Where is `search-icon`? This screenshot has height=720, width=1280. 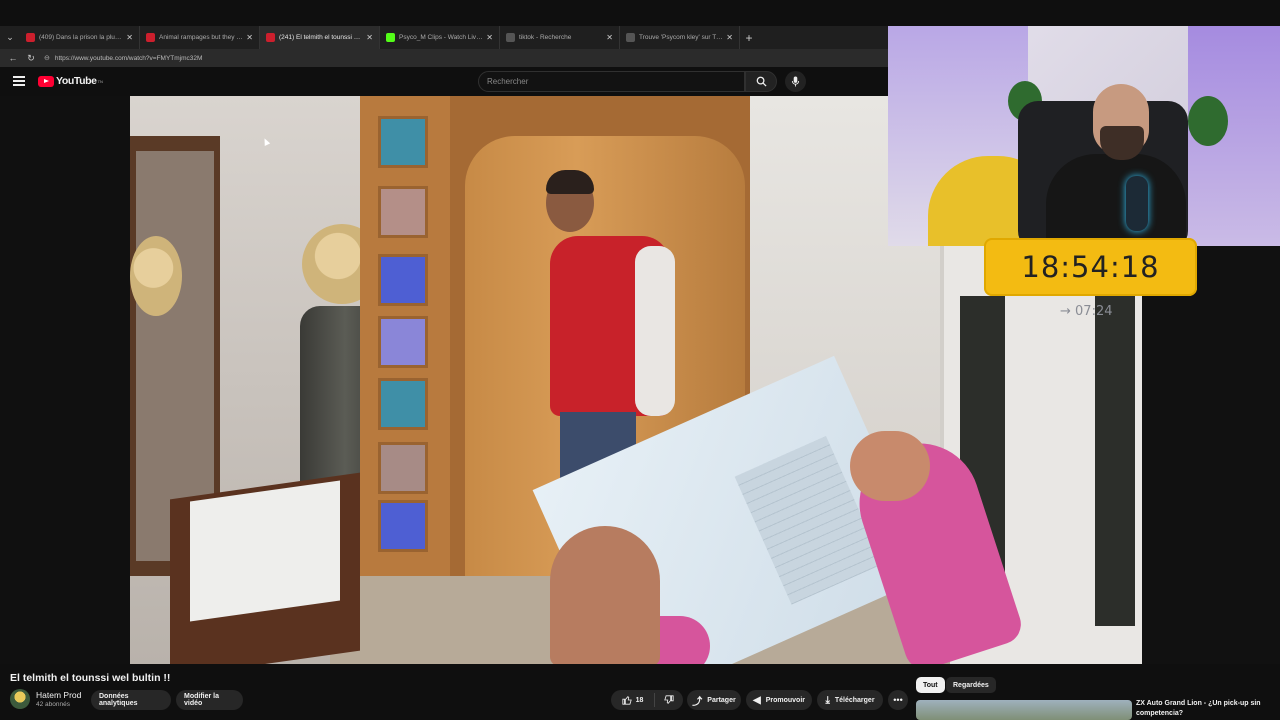
search-icon is located at coordinates (761, 81).